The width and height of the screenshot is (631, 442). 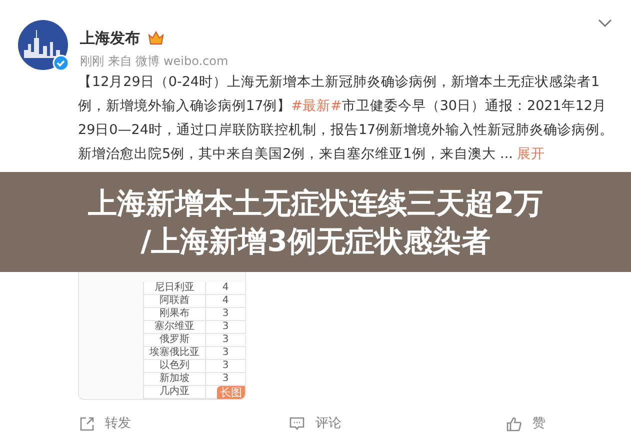 I want to click on comment-button: 评论, so click(x=315, y=424).